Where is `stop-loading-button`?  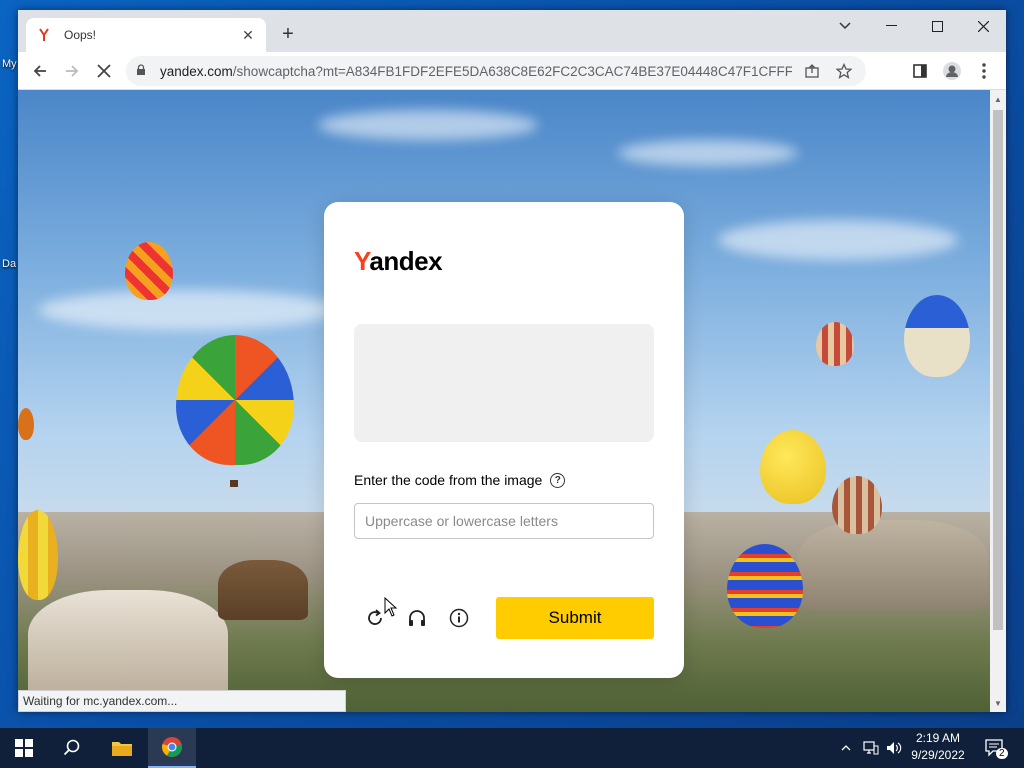 stop-loading-button is located at coordinates (104, 71).